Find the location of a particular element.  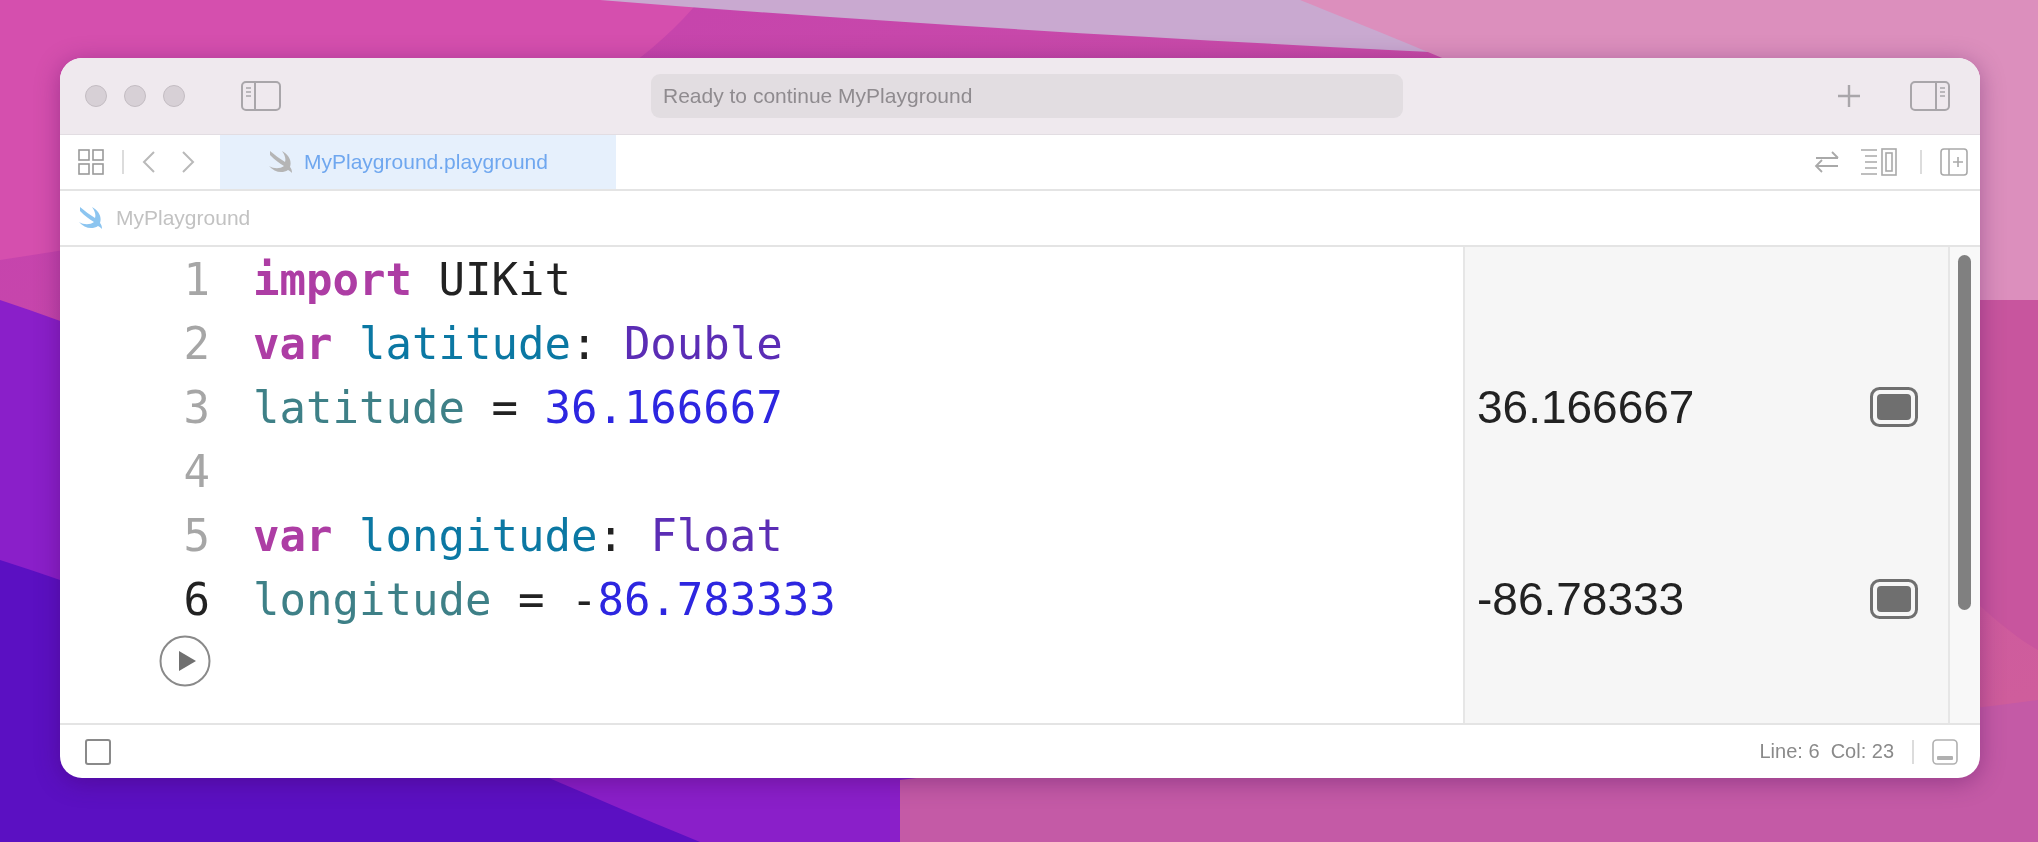

result-value: -86.78333 is located at coordinates (1581, 599).